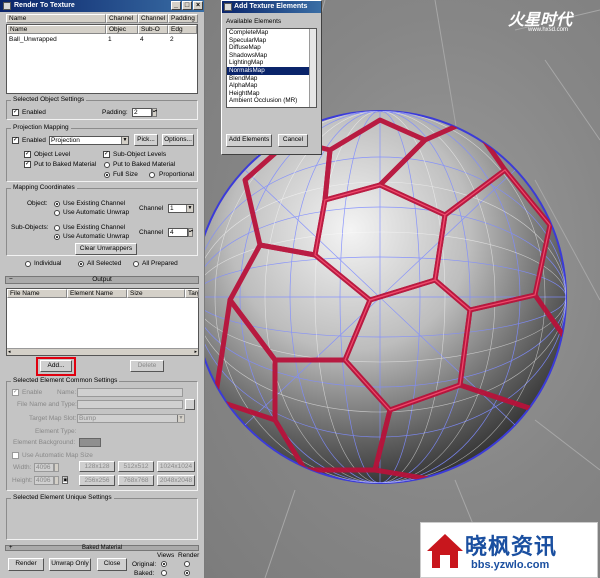 The height and width of the screenshot is (578, 600). I want to click on table-row: Ball_Unwrapped 1 4 2, so click(102, 40).